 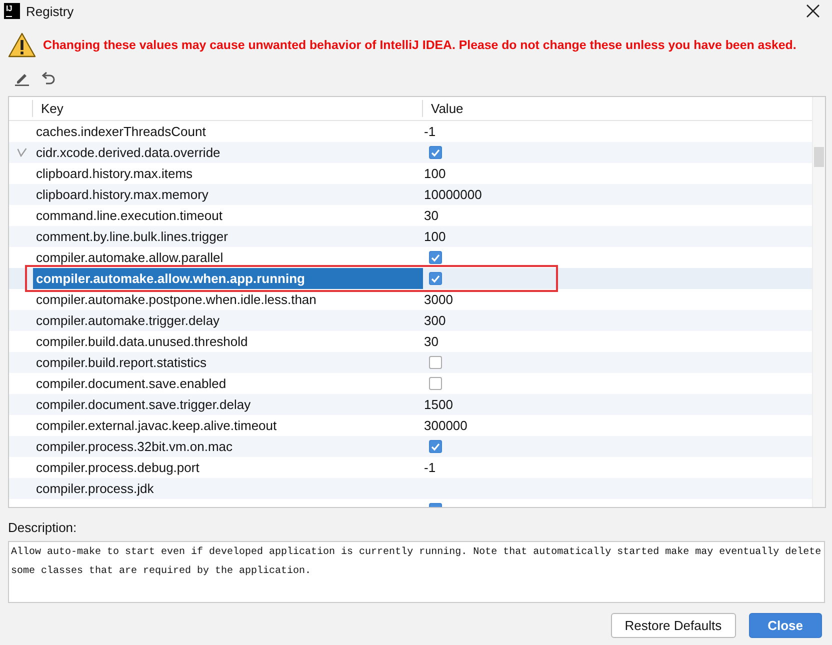 I want to click on key-cell-text: compiler.process.32bit.vm.on.mac, so click(x=134, y=447).